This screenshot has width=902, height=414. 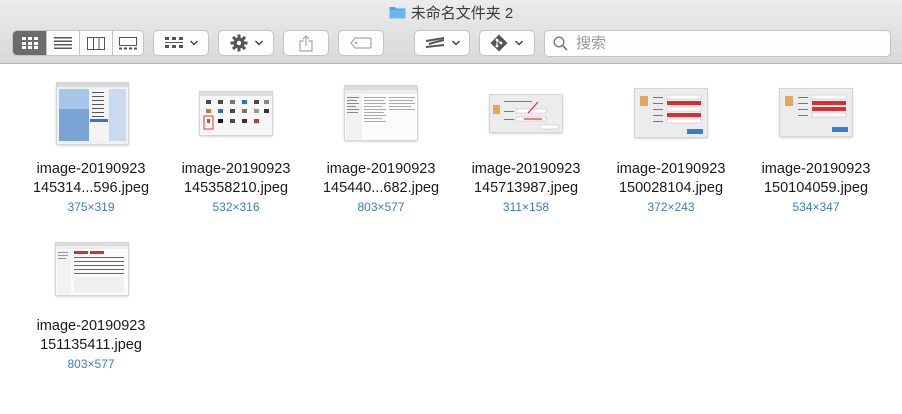 I want to click on group-by-button, so click(x=181, y=43).